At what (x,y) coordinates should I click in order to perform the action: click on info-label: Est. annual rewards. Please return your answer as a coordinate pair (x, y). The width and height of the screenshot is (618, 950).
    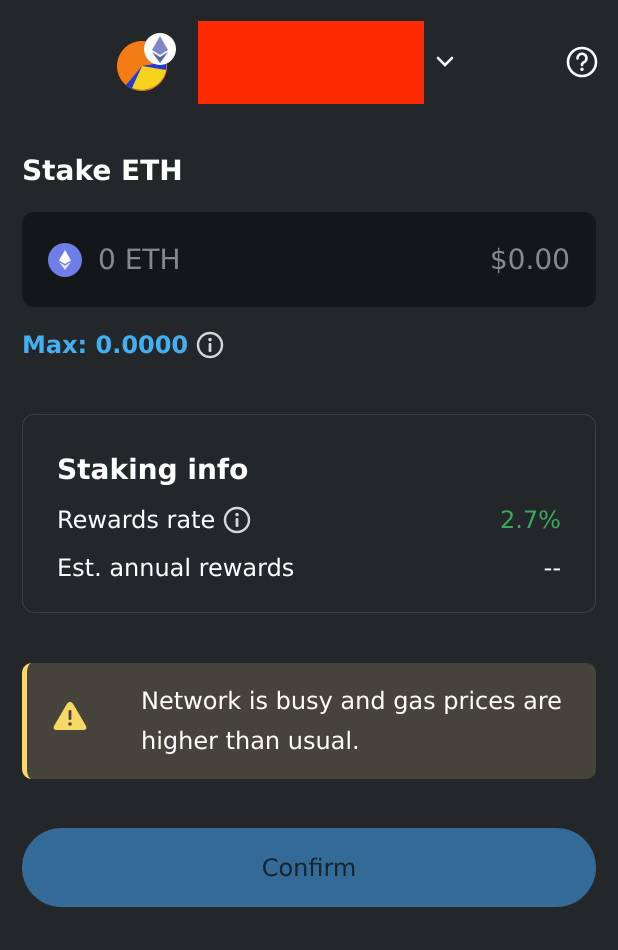
    Looking at the image, I should click on (175, 568).